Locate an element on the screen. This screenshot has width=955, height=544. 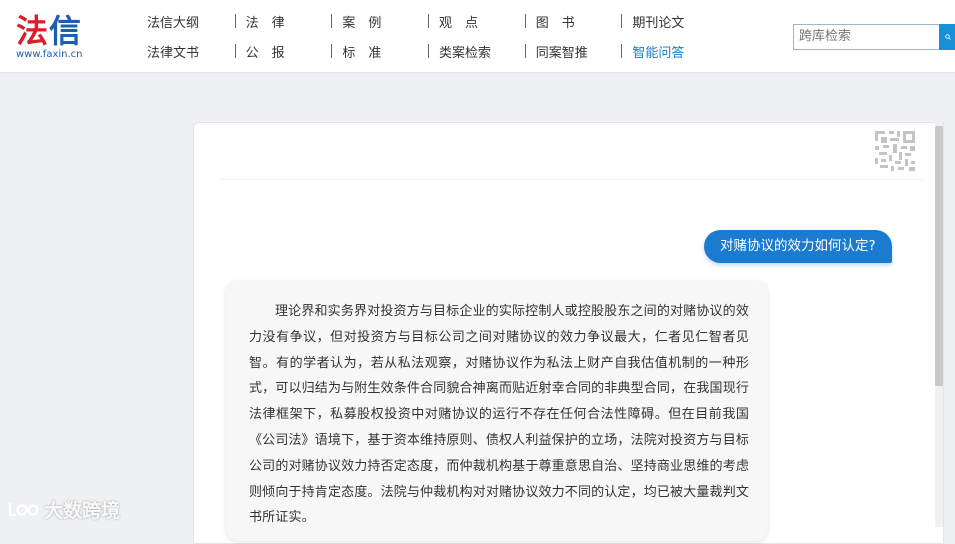
search-input is located at coordinates (869, 37).